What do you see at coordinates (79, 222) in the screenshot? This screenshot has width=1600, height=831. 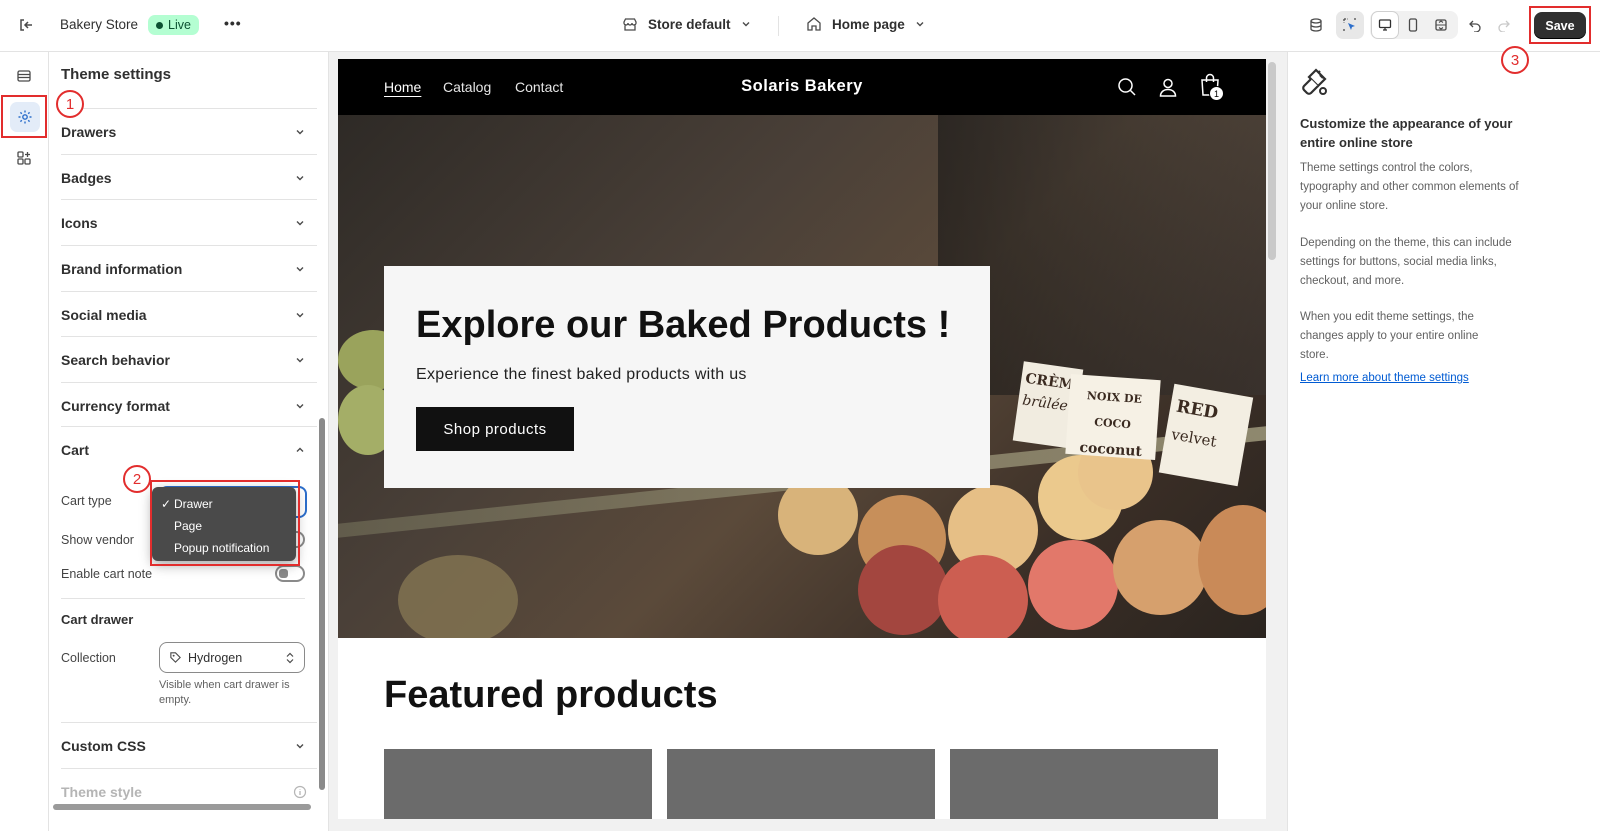 I see `section-title: Icons` at bounding box center [79, 222].